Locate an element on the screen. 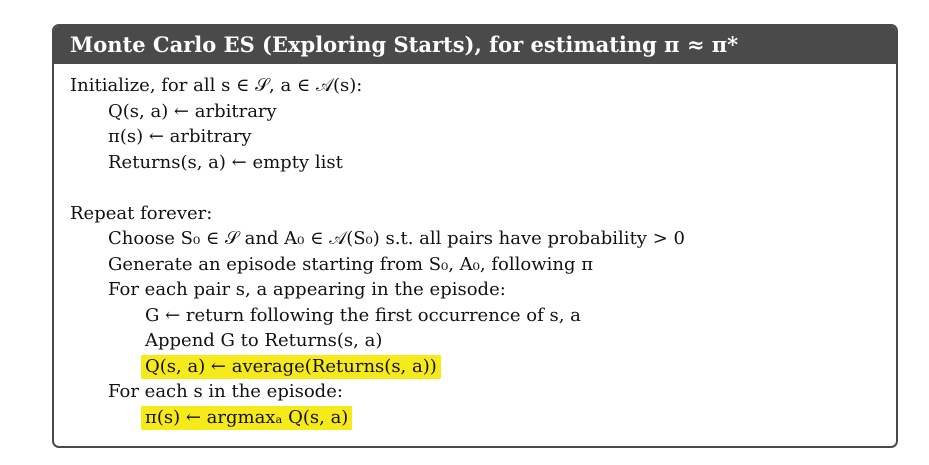 This screenshot has height=465, width=929. init-pi-line: π(s) ← arbitrary is located at coordinates (180, 136).